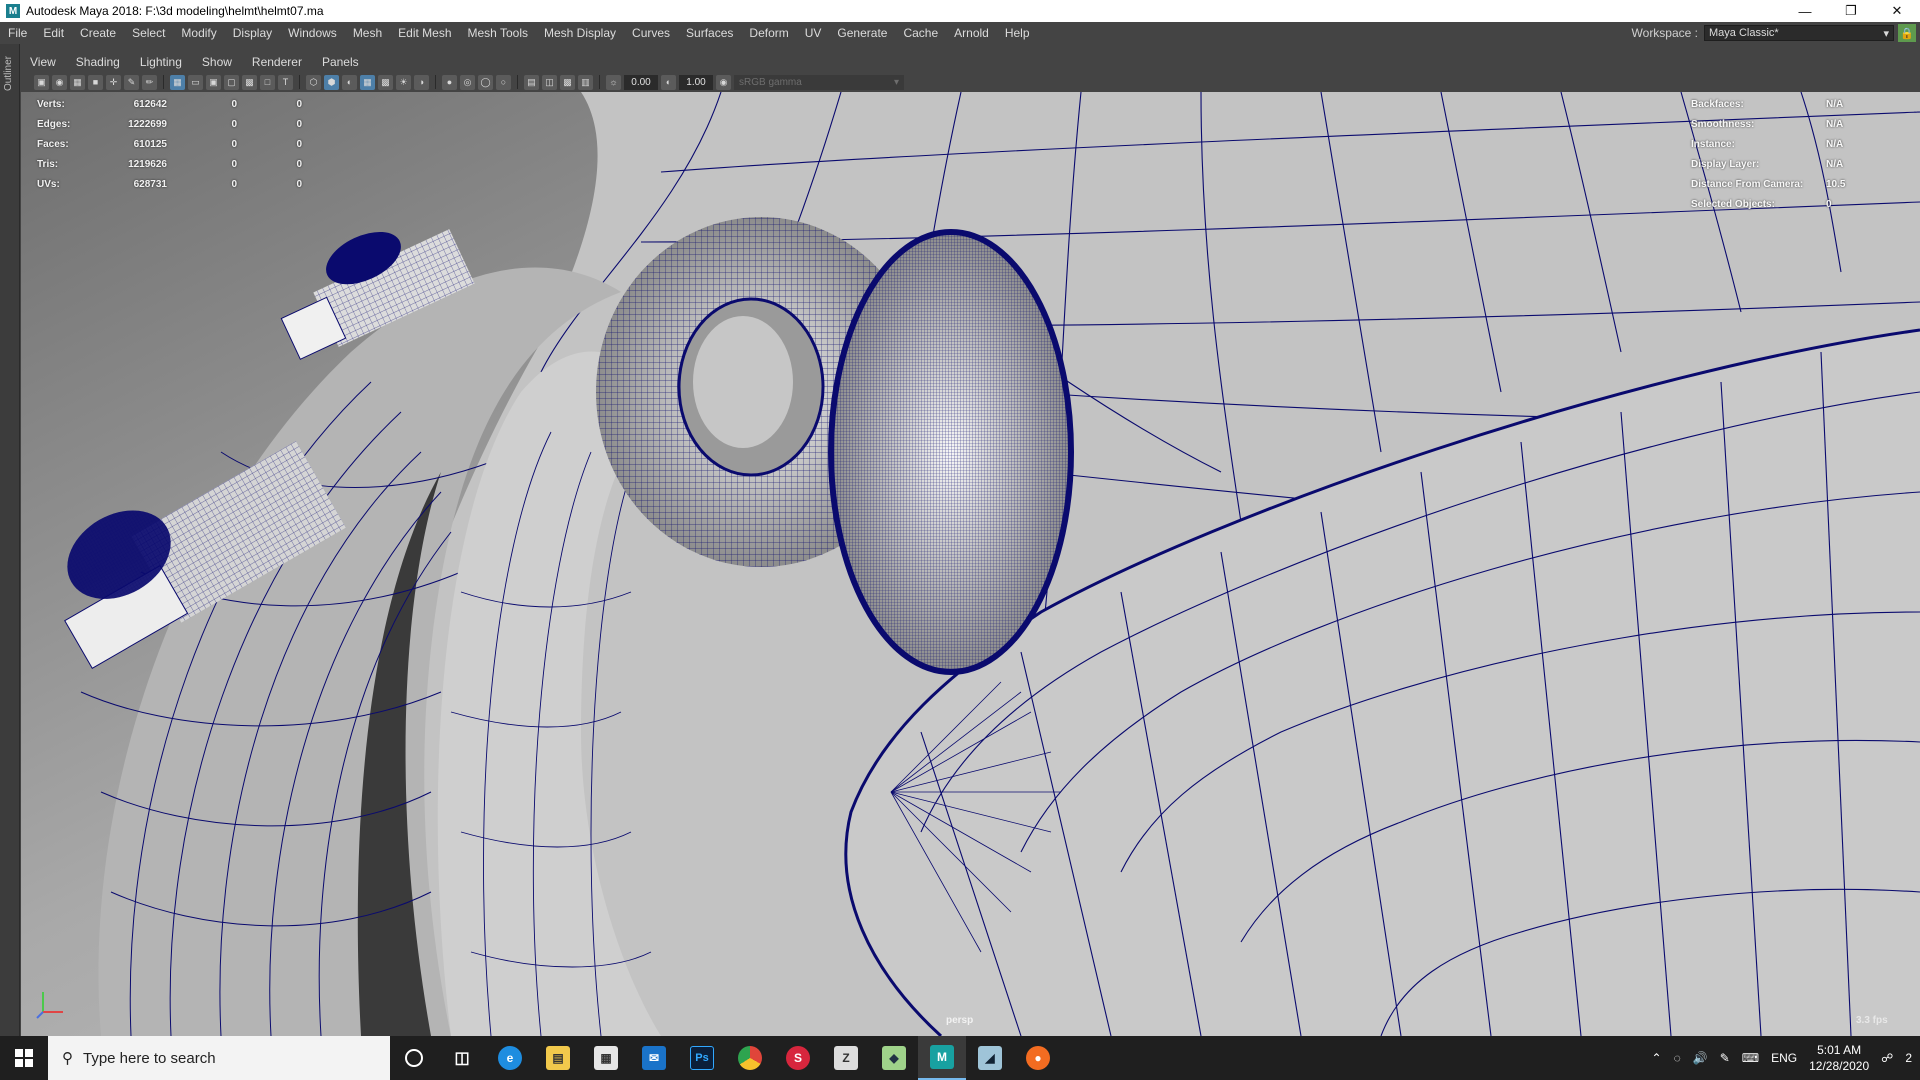 Image resolution: width=1920 pixels, height=1080 pixels. Describe the element at coordinates (219, 1058) in the screenshot. I see `taskbar-search-box: ⚲ Type here to search` at that location.